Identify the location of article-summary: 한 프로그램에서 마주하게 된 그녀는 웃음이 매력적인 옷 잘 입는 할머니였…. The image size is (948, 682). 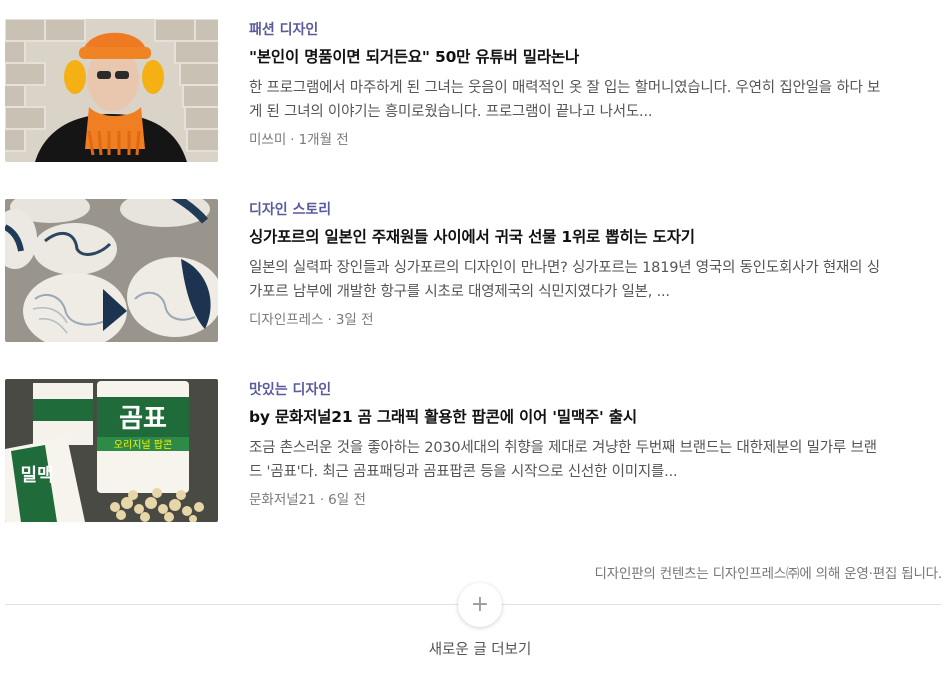
(569, 100).